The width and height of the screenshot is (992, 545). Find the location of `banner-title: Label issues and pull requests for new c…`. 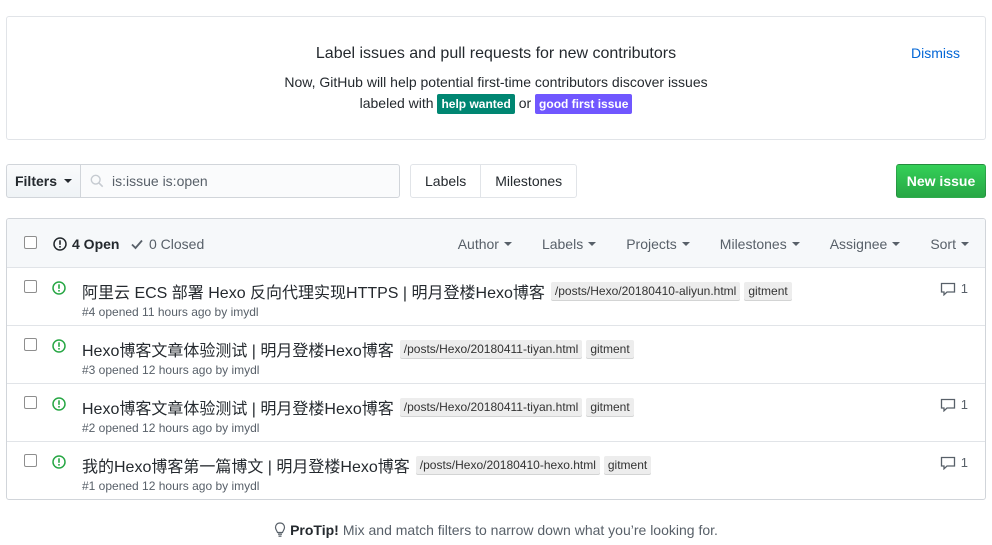

banner-title: Label issues and pull requests for new c… is located at coordinates (496, 53).